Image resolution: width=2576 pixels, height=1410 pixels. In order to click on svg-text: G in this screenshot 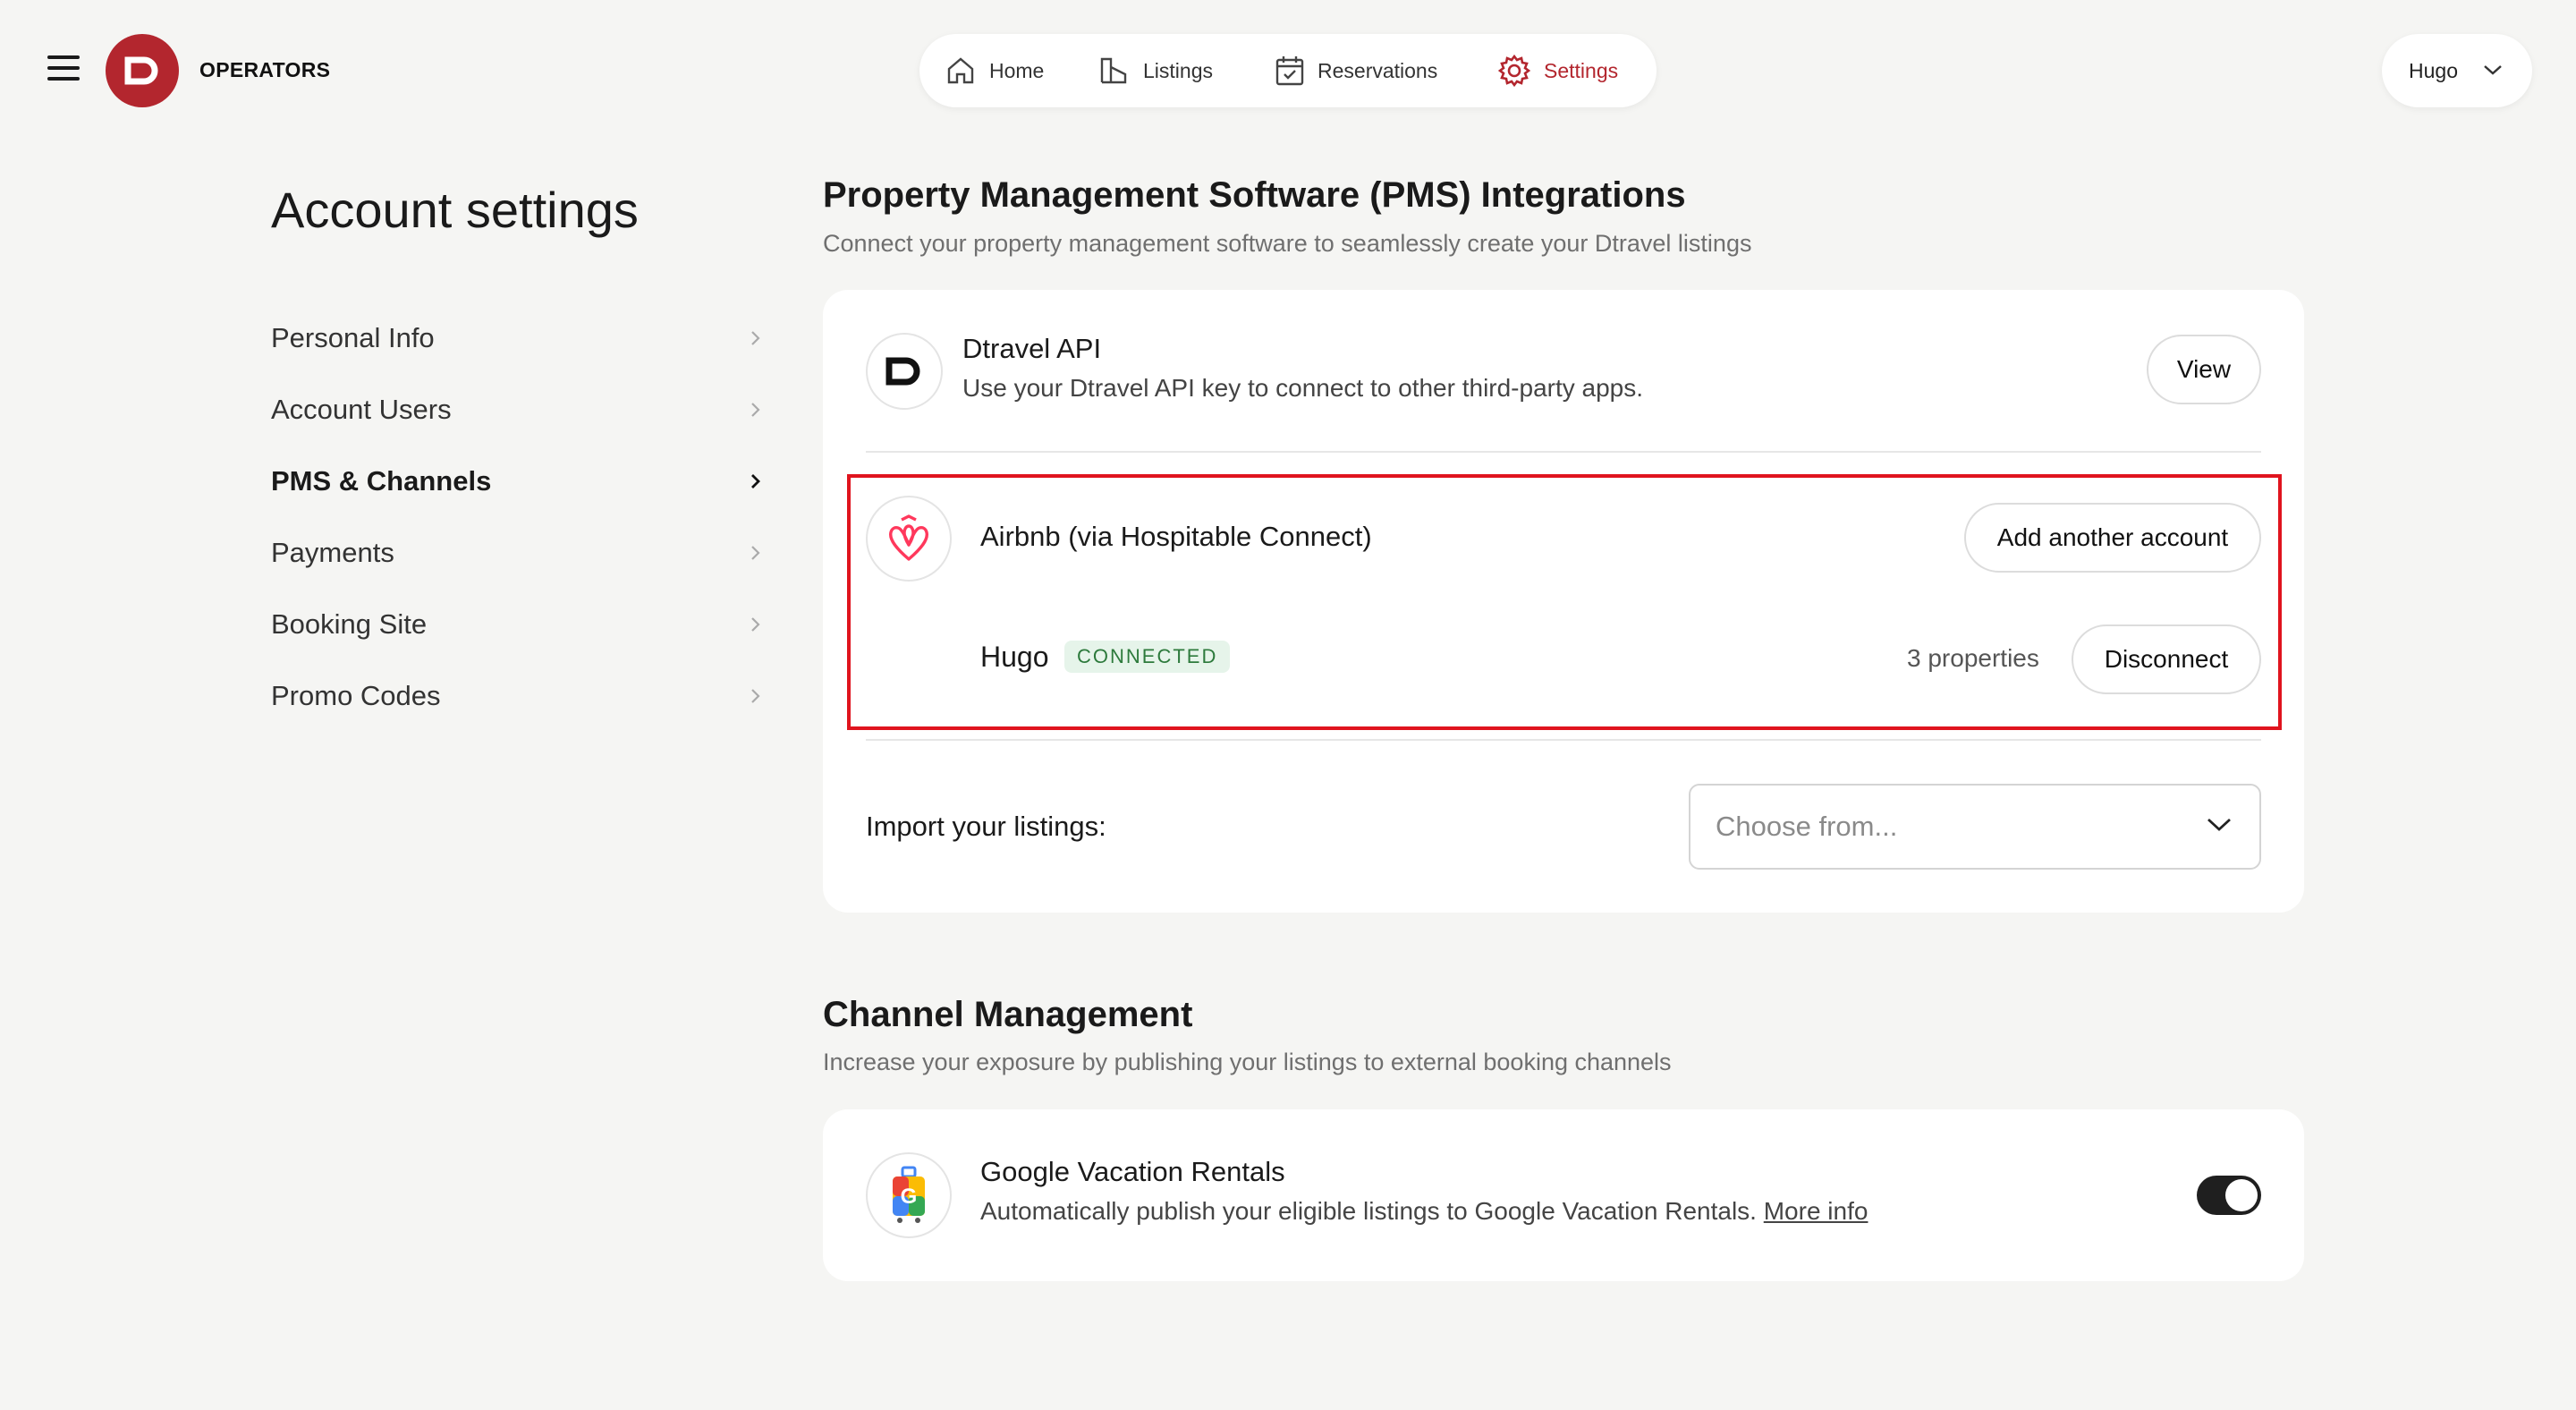, I will do `click(909, 1197)`.